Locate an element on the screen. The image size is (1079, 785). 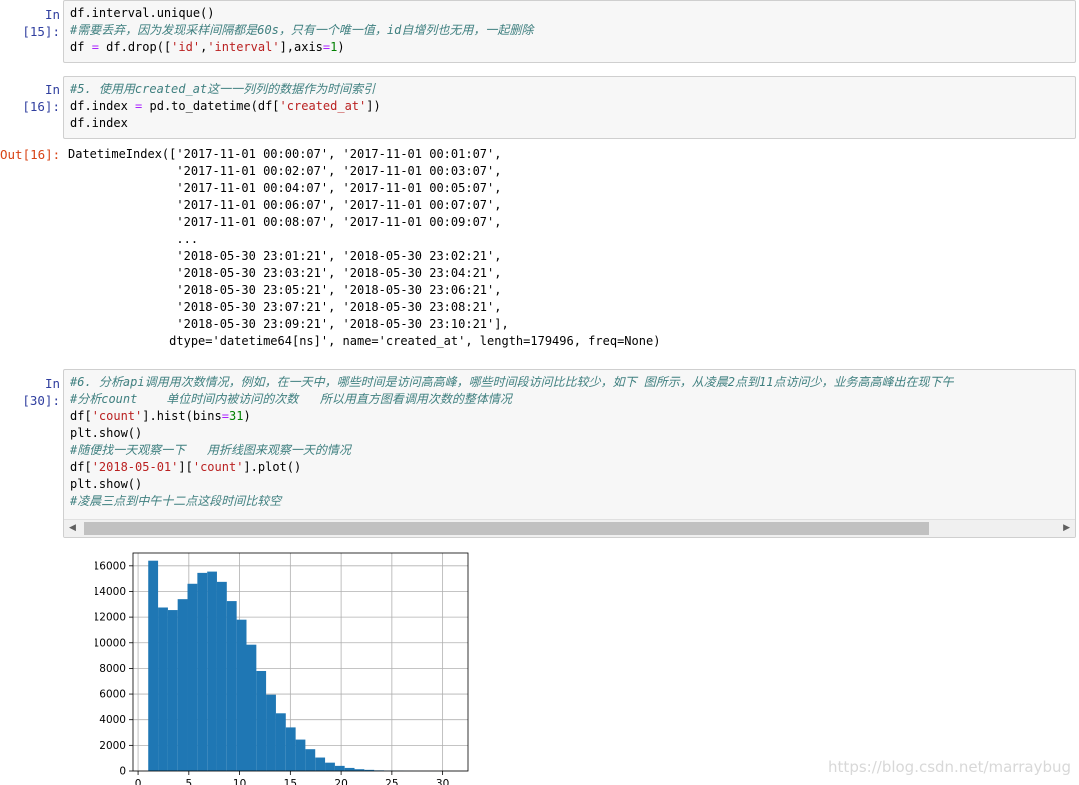
x-tick-label: 20 is located at coordinates (340, 781).